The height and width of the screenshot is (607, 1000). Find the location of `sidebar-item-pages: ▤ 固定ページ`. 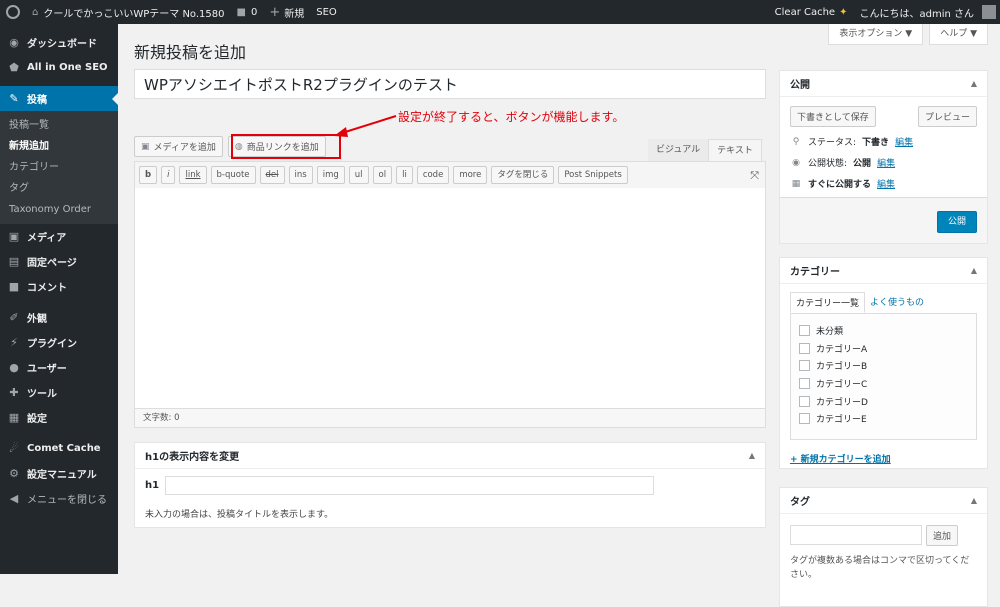

sidebar-item-pages: ▤ 固定ページ is located at coordinates (59, 261).